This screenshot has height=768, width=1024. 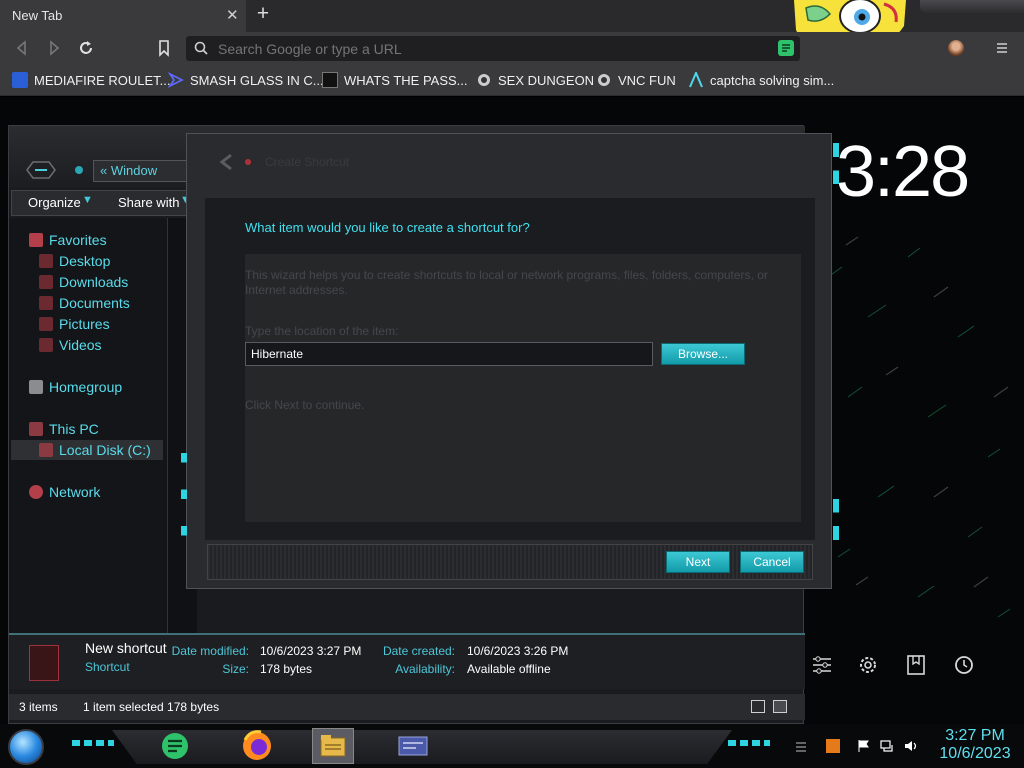 What do you see at coordinates (46, 324) in the screenshot?
I see `pictures-folder-icon` at bounding box center [46, 324].